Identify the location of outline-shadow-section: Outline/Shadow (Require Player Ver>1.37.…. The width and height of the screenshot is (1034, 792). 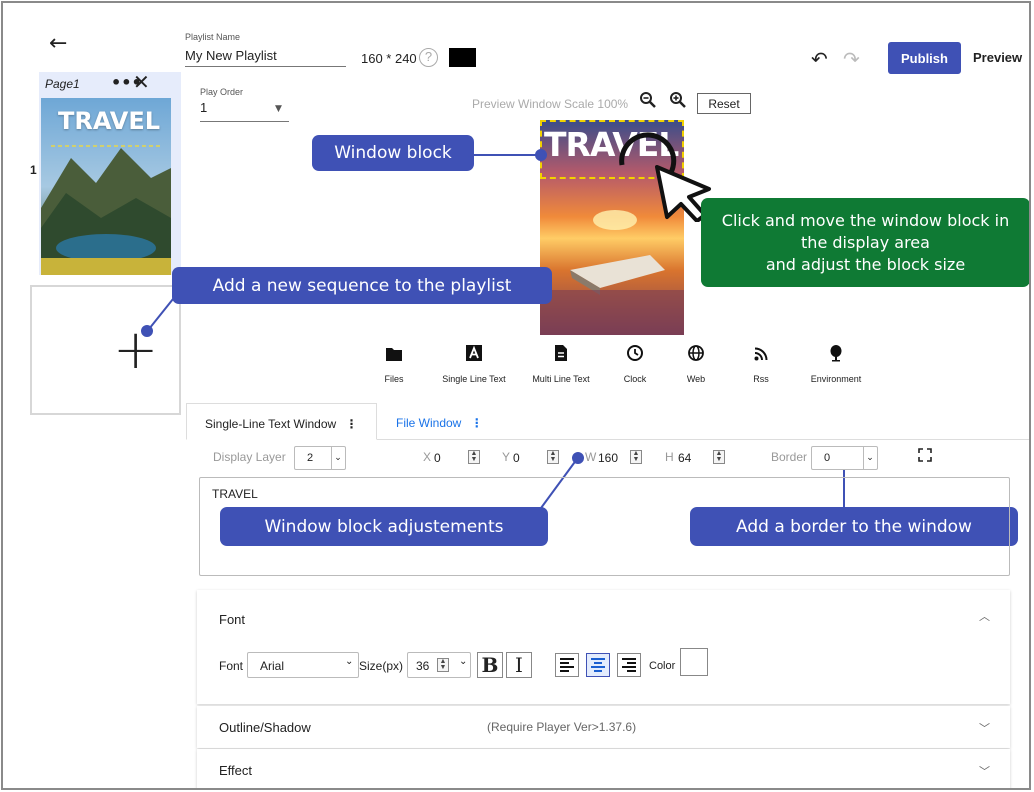
(603, 727).